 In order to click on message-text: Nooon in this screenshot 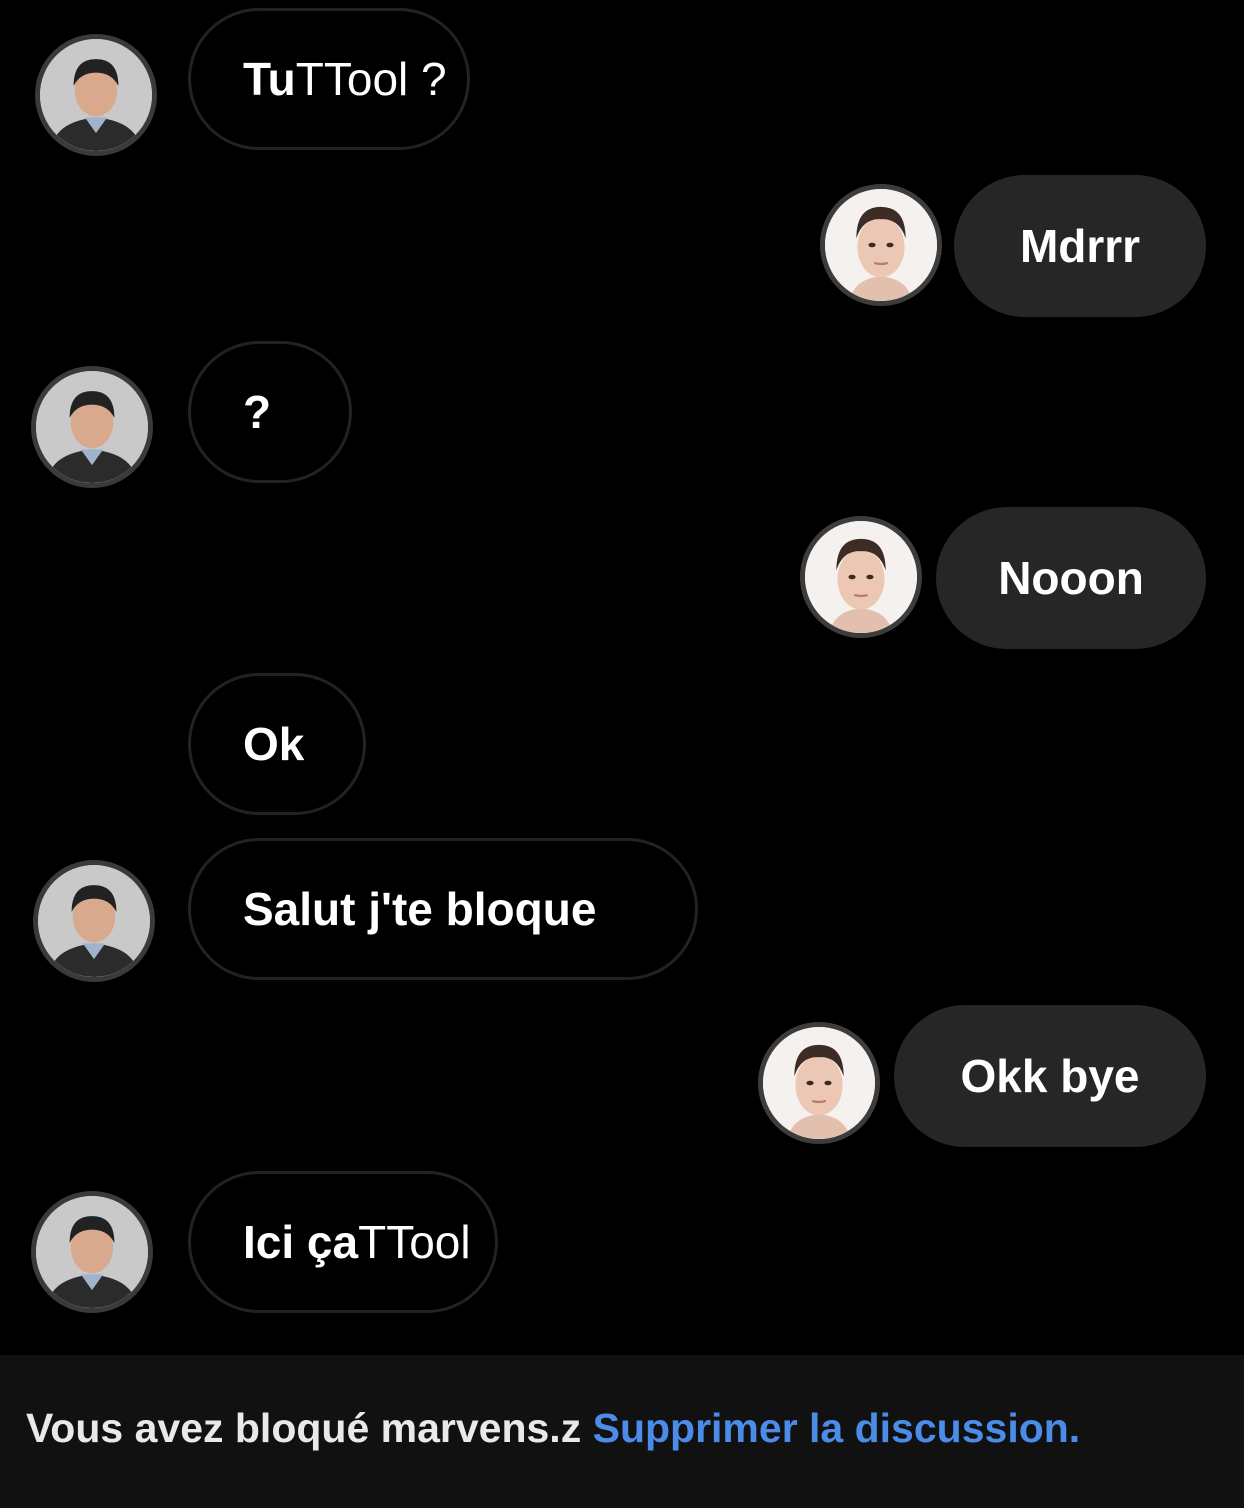, I will do `click(1071, 578)`.